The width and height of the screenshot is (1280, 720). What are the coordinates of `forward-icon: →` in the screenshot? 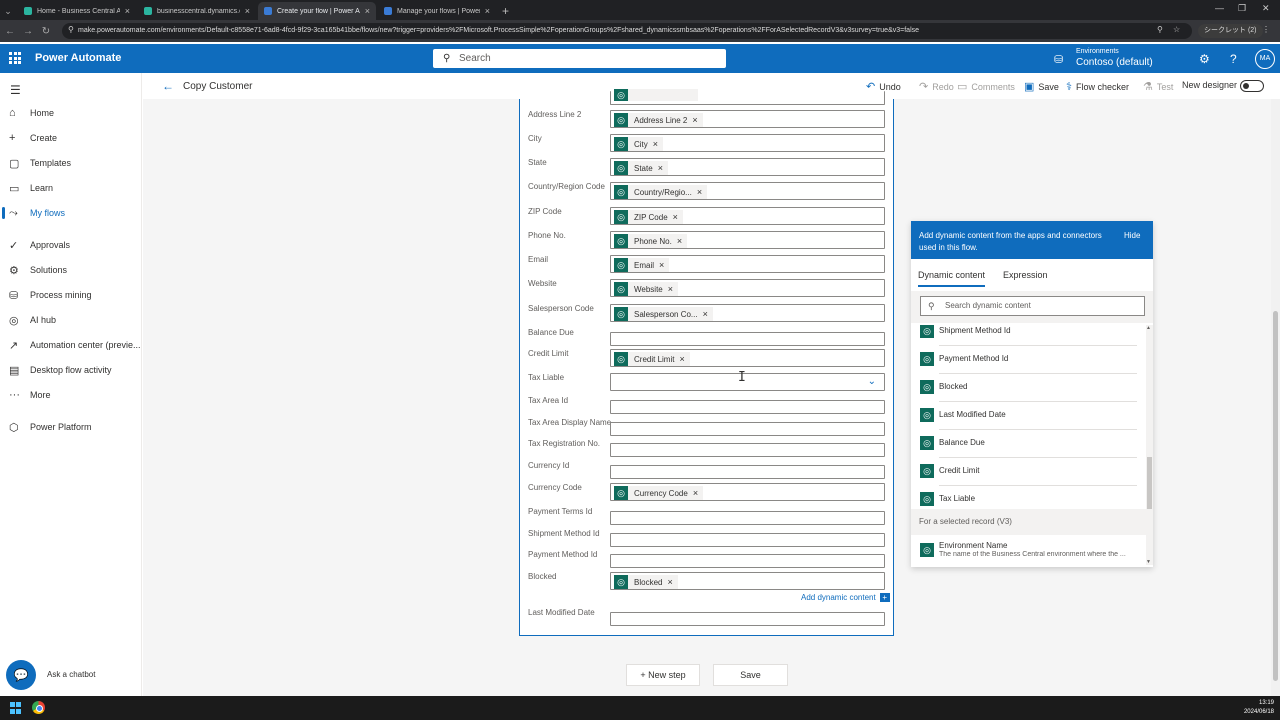 It's located at (28, 31).